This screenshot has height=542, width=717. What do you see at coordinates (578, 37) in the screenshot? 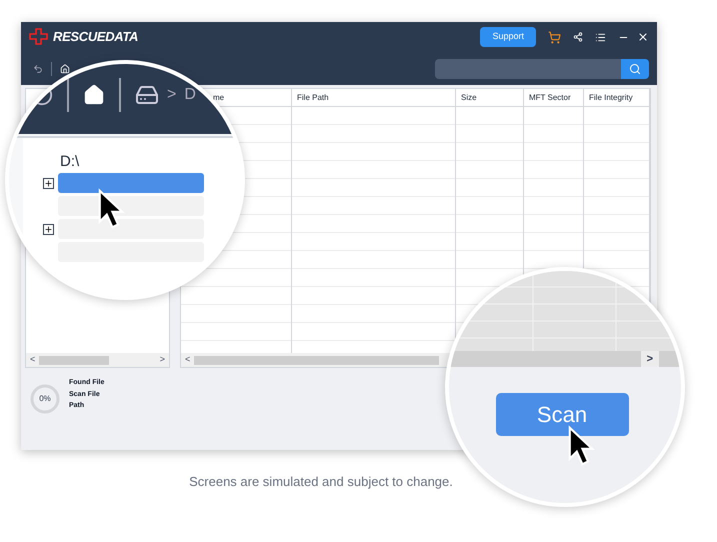
I see `share-icon` at bounding box center [578, 37].